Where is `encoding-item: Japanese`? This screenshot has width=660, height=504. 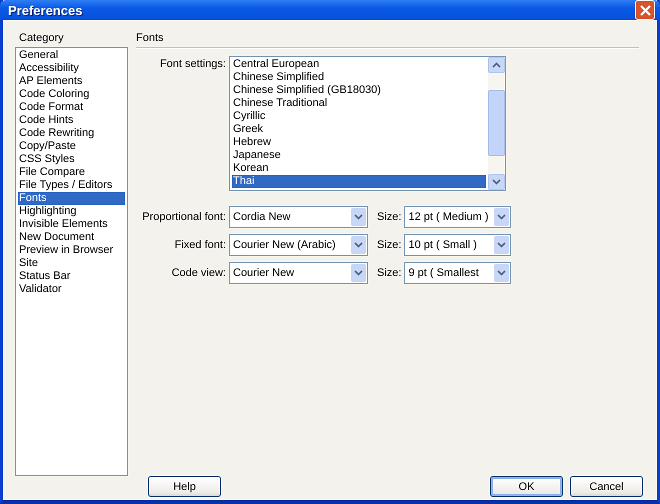
encoding-item: Japanese is located at coordinates (359, 155).